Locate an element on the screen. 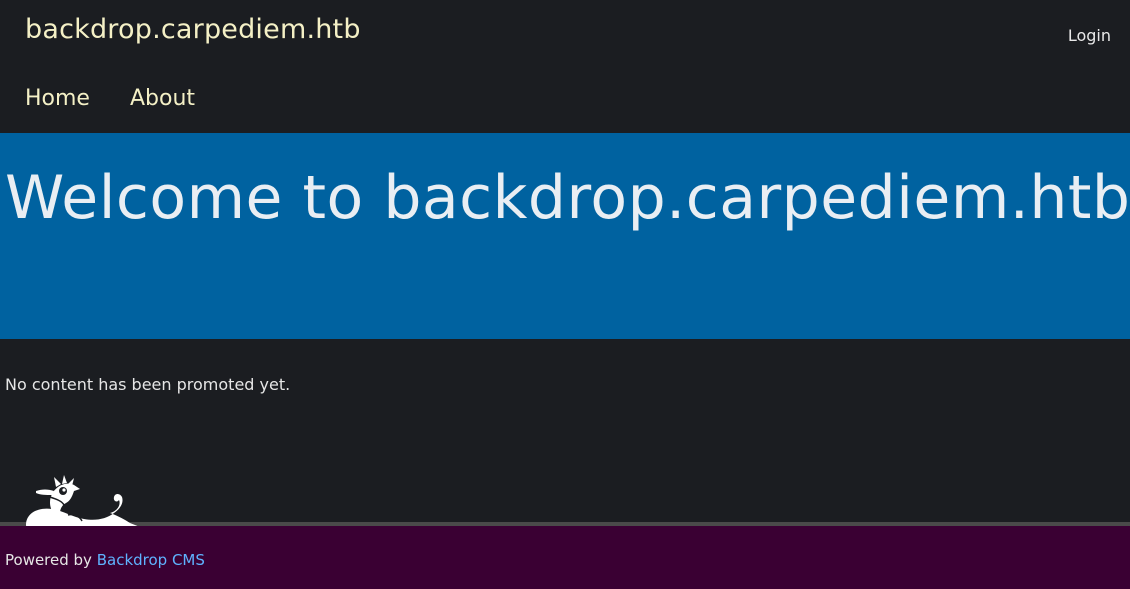 The height and width of the screenshot is (589, 1130). site-name-link: backdrop.carpediem.htb is located at coordinates (193, 29).